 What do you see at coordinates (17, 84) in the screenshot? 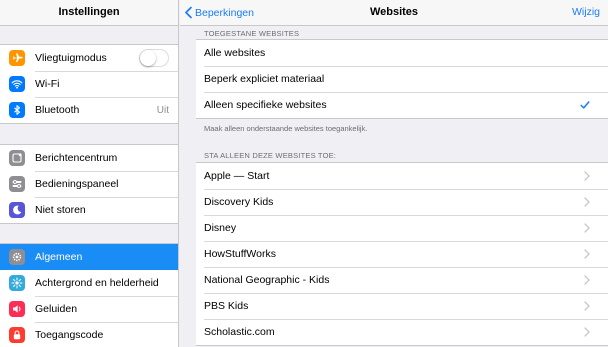
I see `wifi-icon` at bounding box center [17, 84].